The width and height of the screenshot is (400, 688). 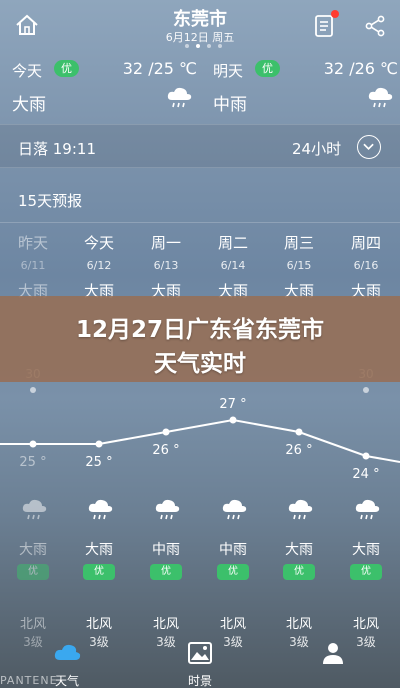 What do you see at coordinates (29, 105) in the screenshot?
I see `today-condition: 大雨` at bounding box center [29, 105].